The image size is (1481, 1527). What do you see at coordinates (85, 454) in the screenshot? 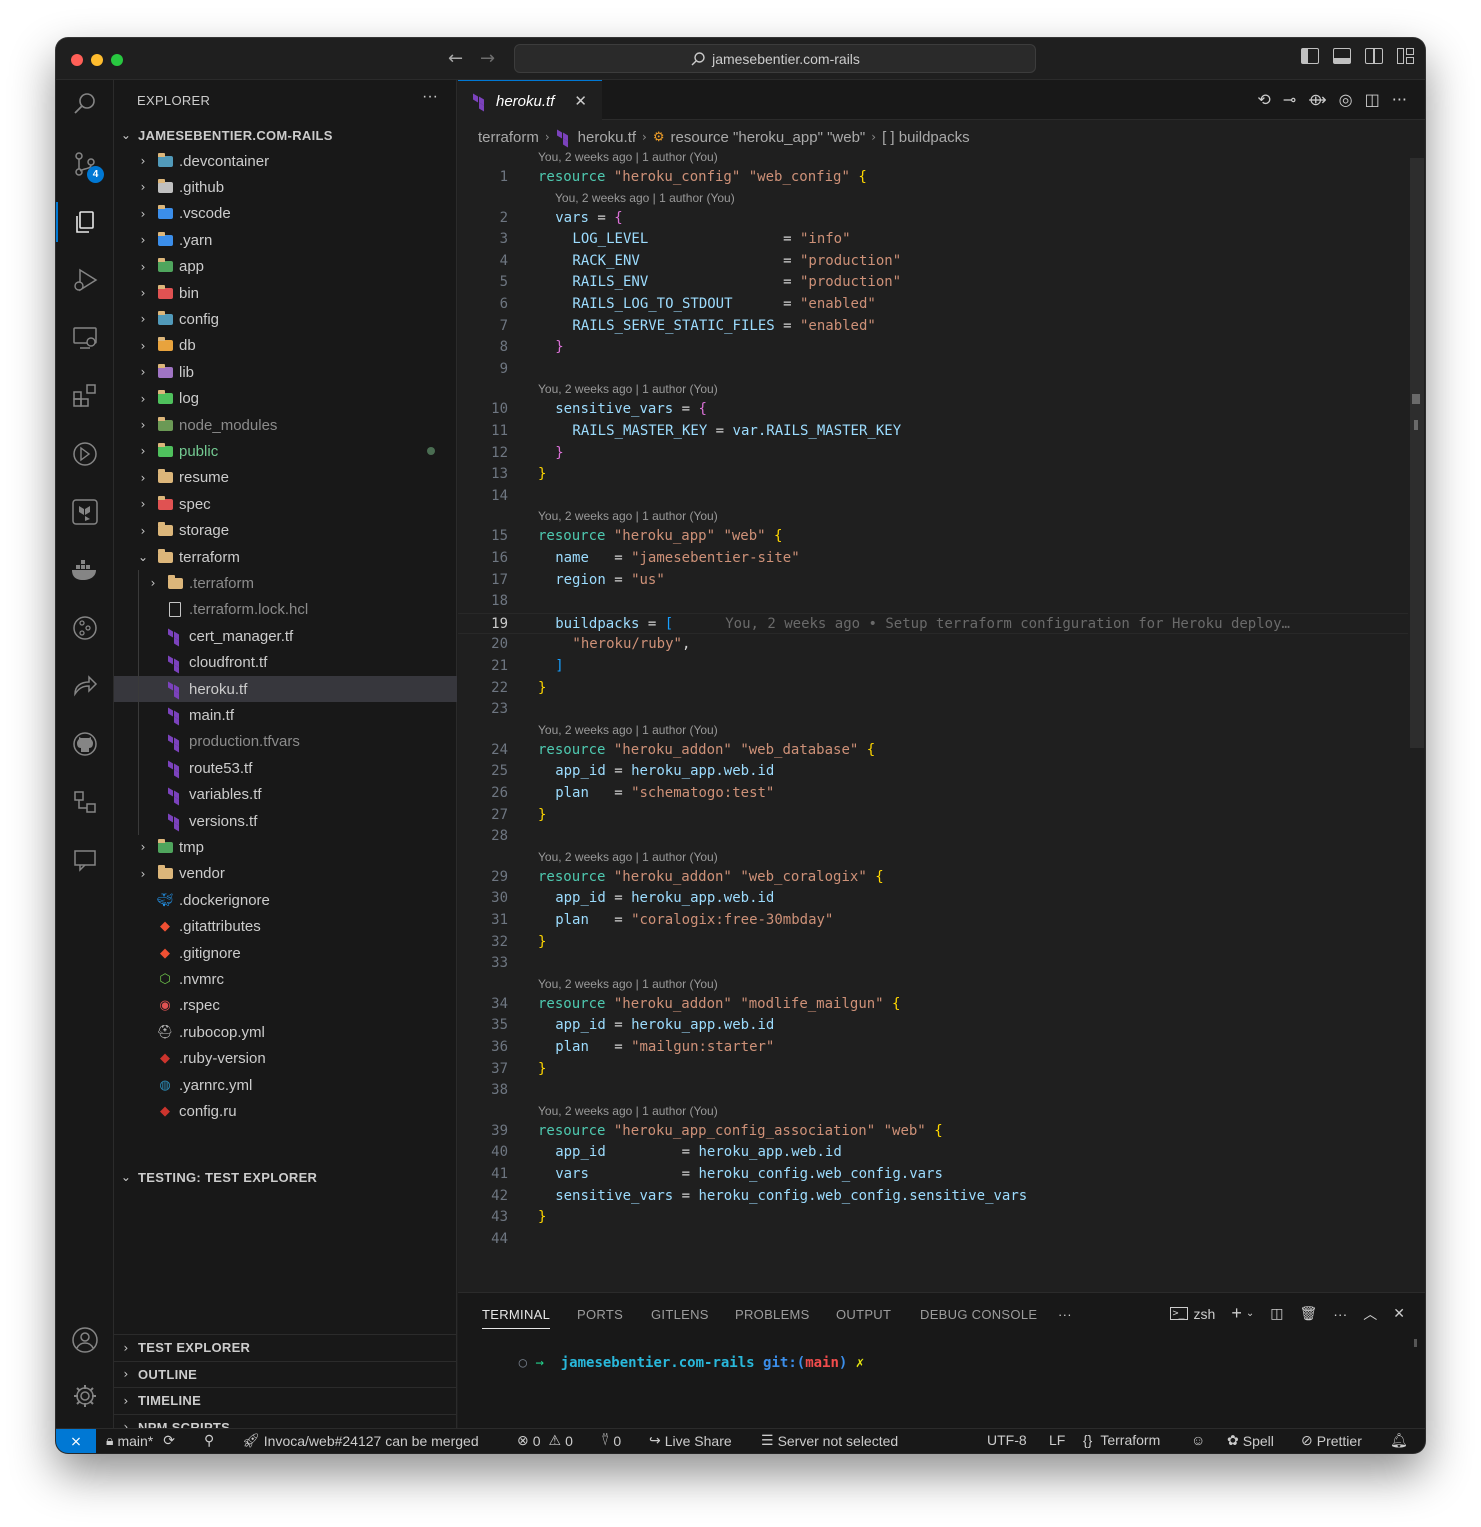
I see `testing-icon` at bounding box center [85, 454].